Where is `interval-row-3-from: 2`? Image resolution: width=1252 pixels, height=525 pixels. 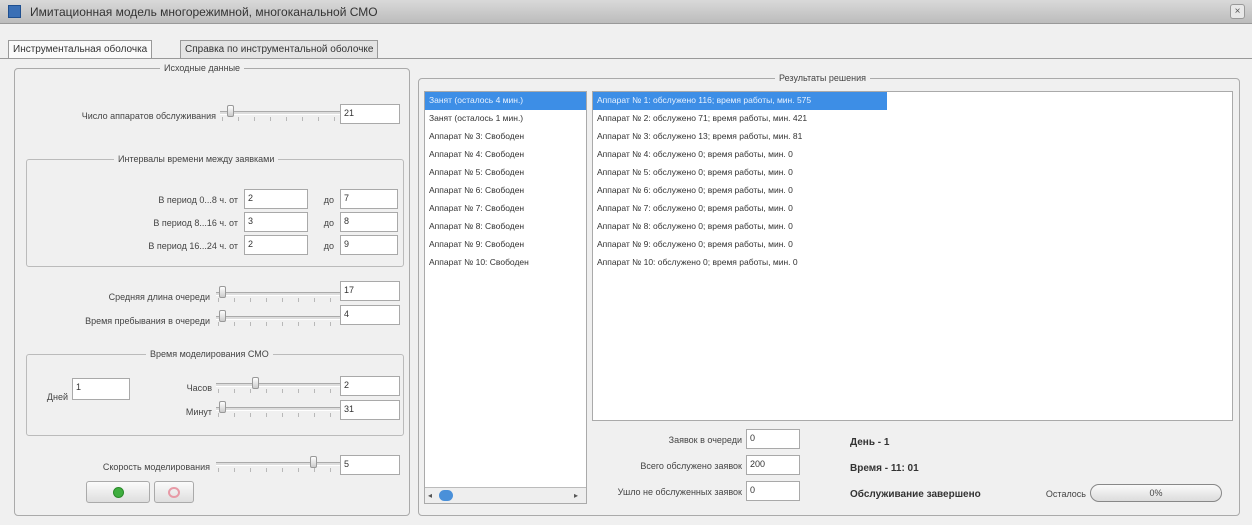 interval-row-3-from: 2 is located at coordinates (276, 245).